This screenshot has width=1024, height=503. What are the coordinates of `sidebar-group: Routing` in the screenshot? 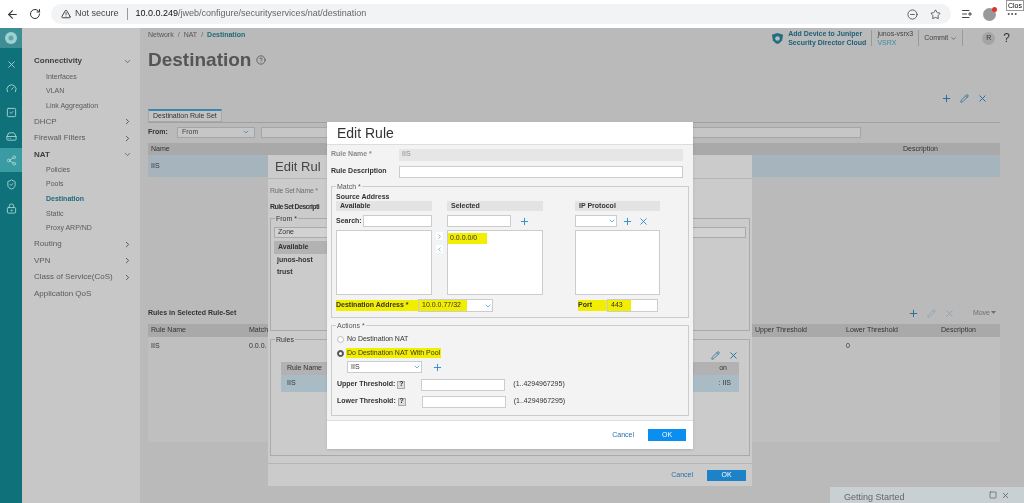 It's located at (48, 244).